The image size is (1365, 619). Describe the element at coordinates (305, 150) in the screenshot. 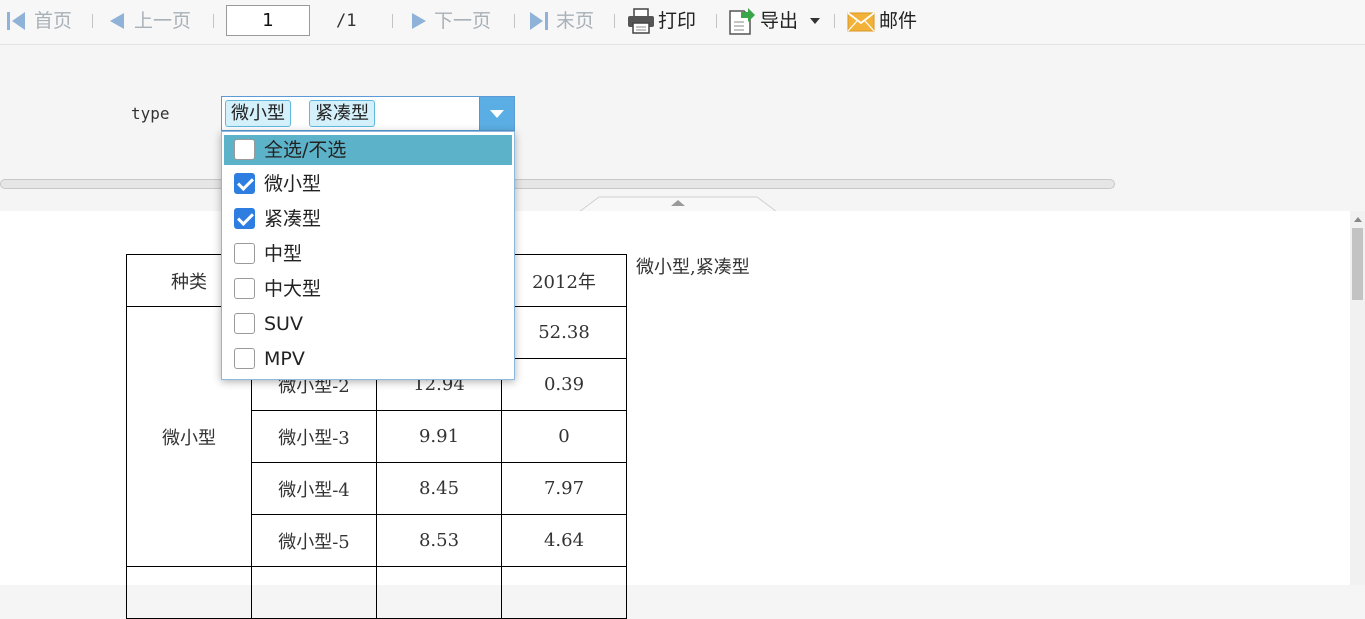

I see `option-label: 全选/不选` at that location.